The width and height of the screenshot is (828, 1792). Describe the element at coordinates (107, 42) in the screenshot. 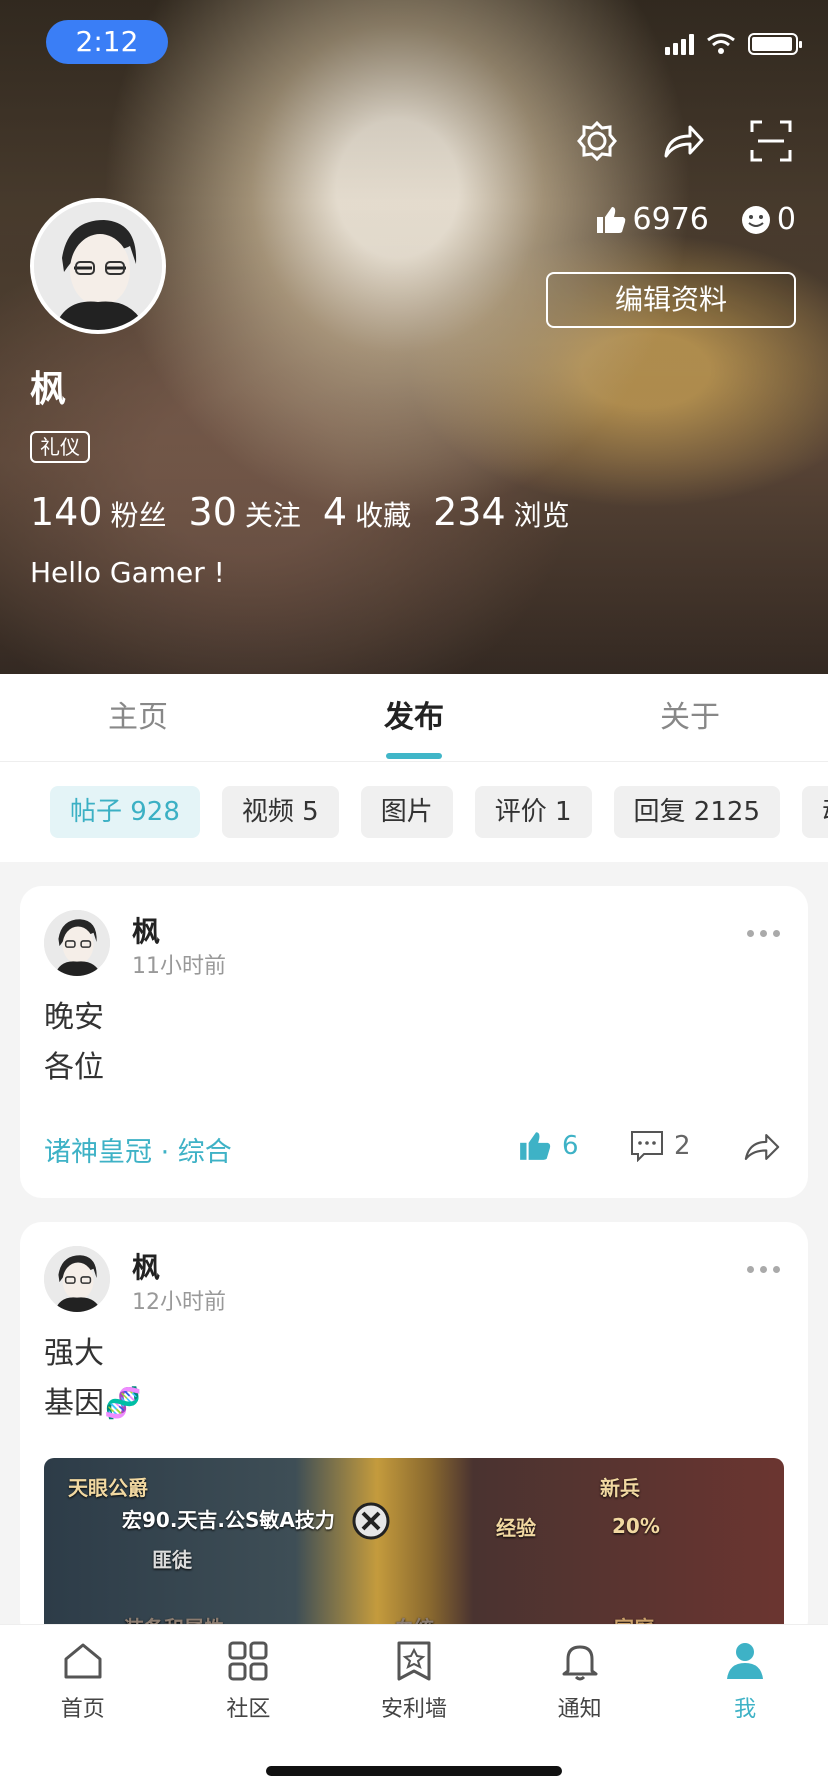

I see `status-time: 2:12` at that location.